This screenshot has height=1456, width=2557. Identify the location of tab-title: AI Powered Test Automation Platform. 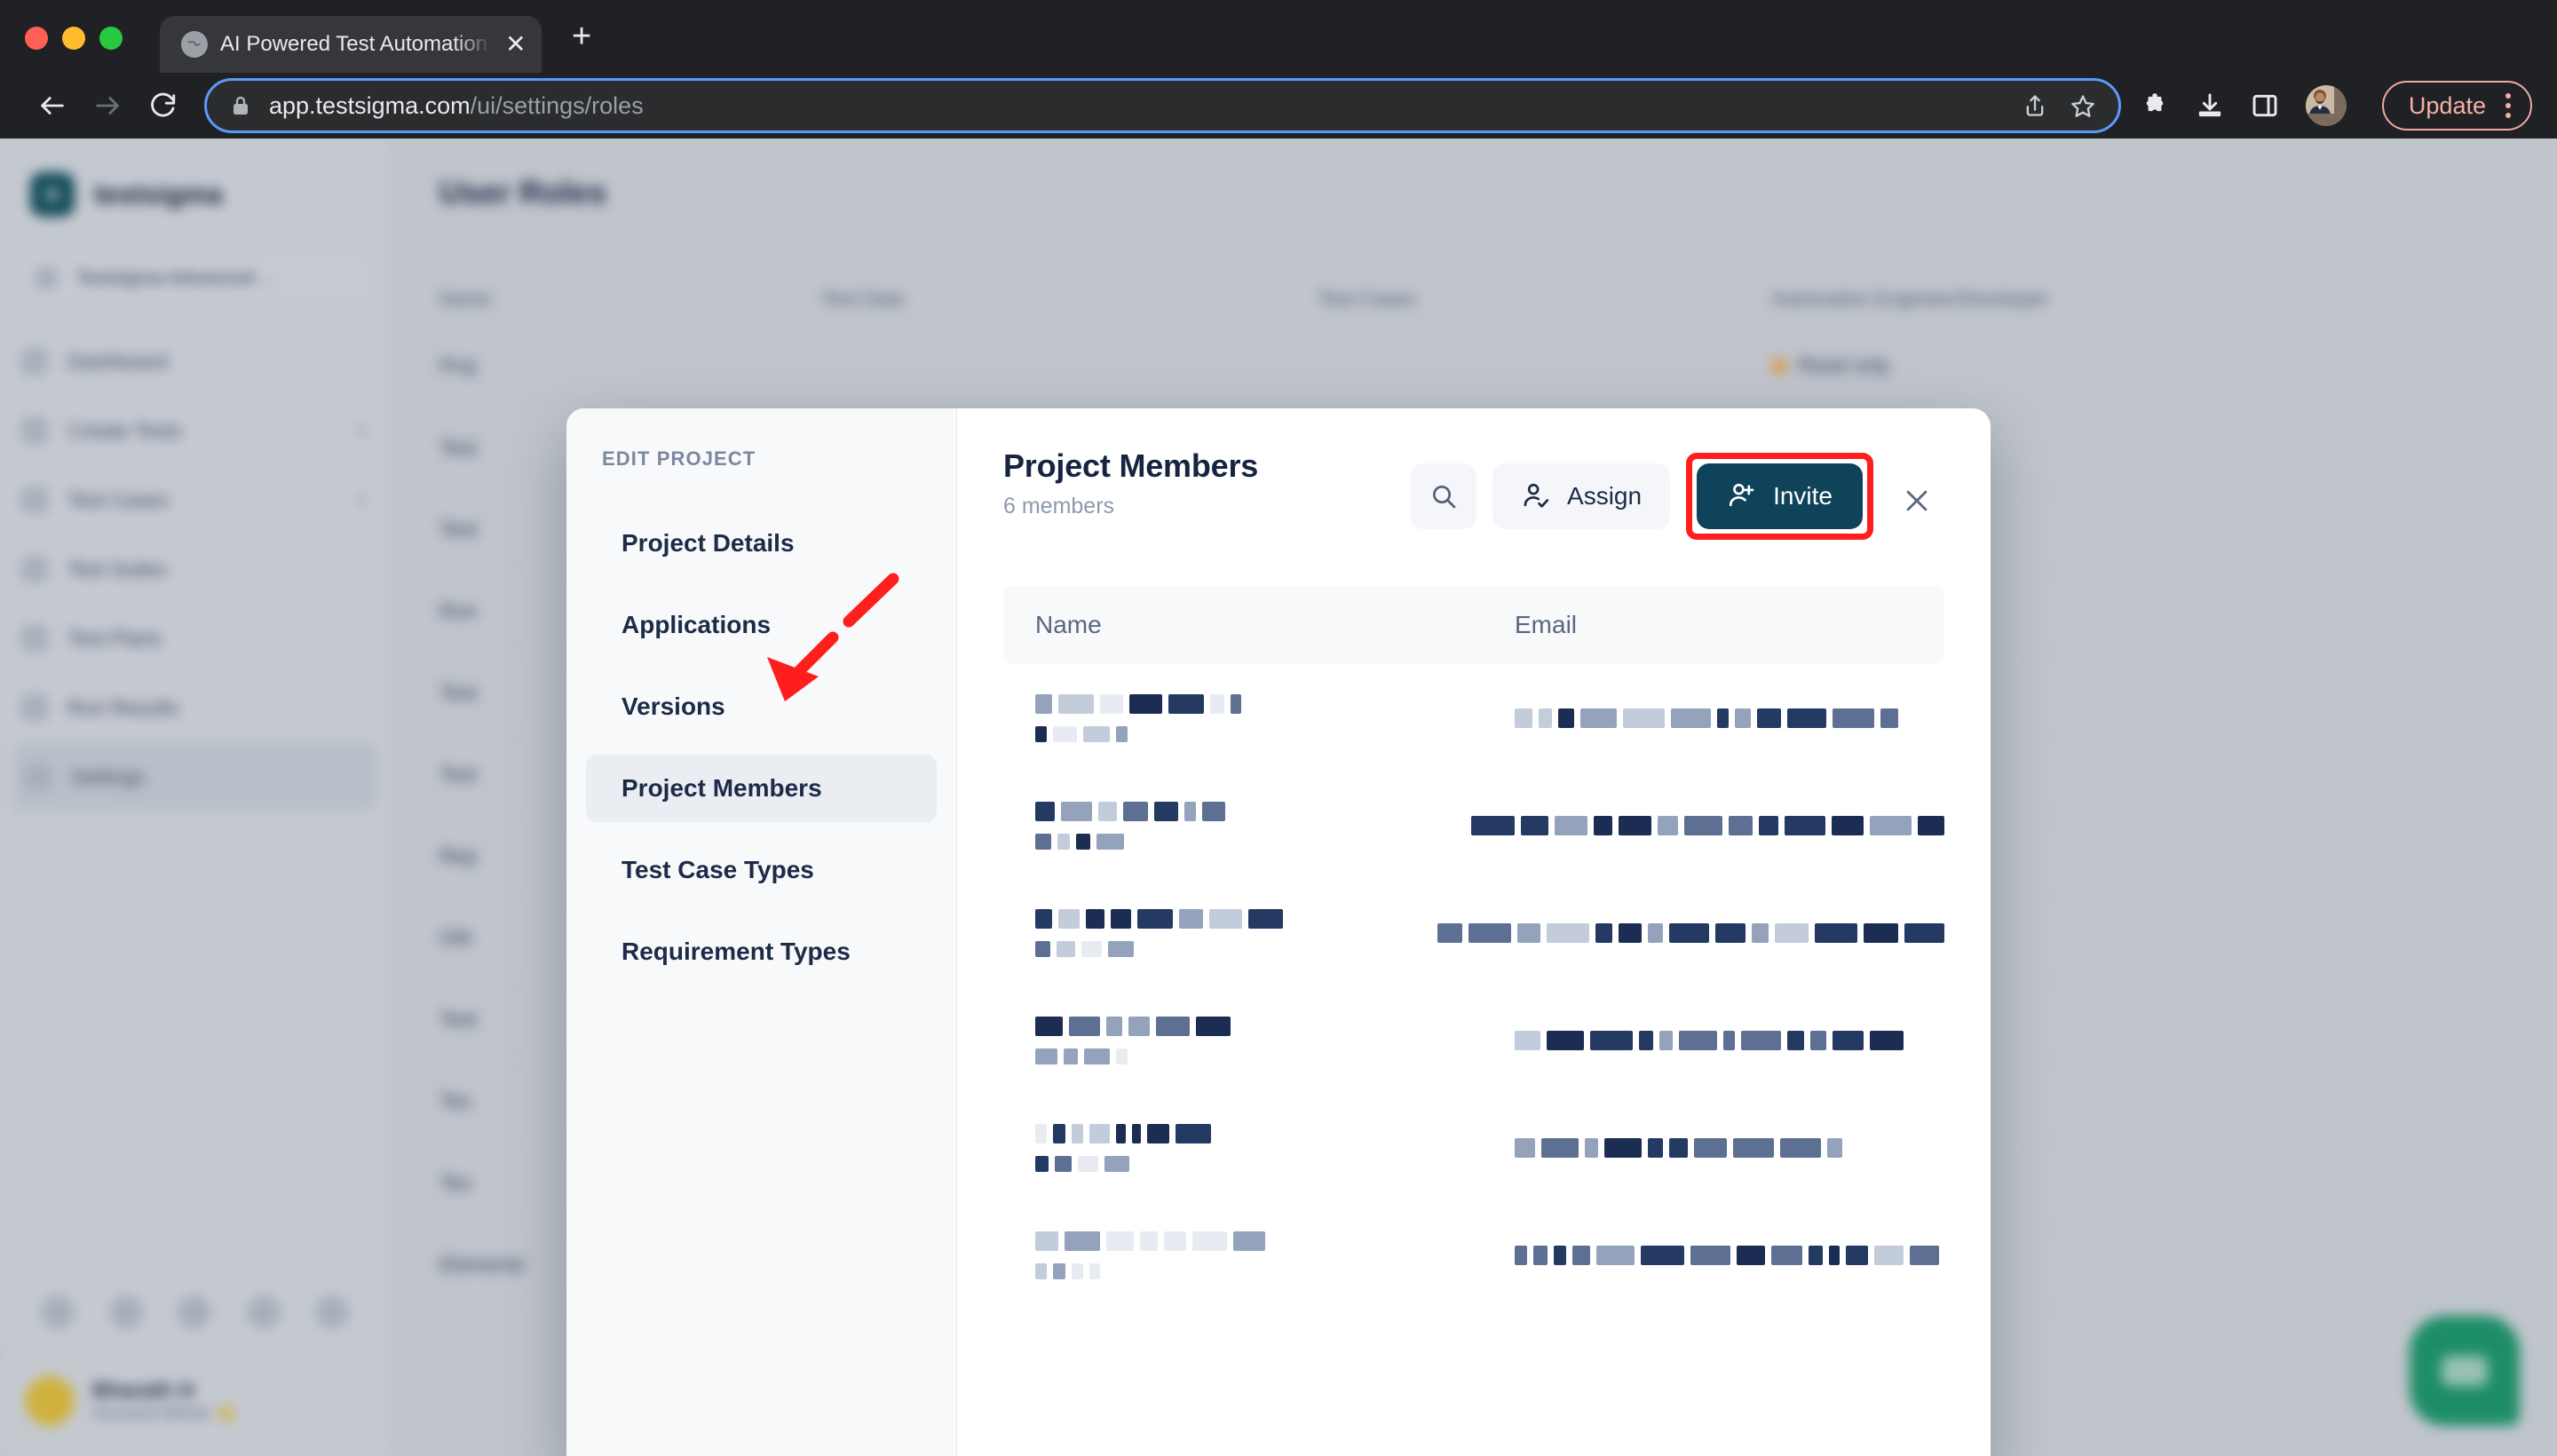
(356, 44).